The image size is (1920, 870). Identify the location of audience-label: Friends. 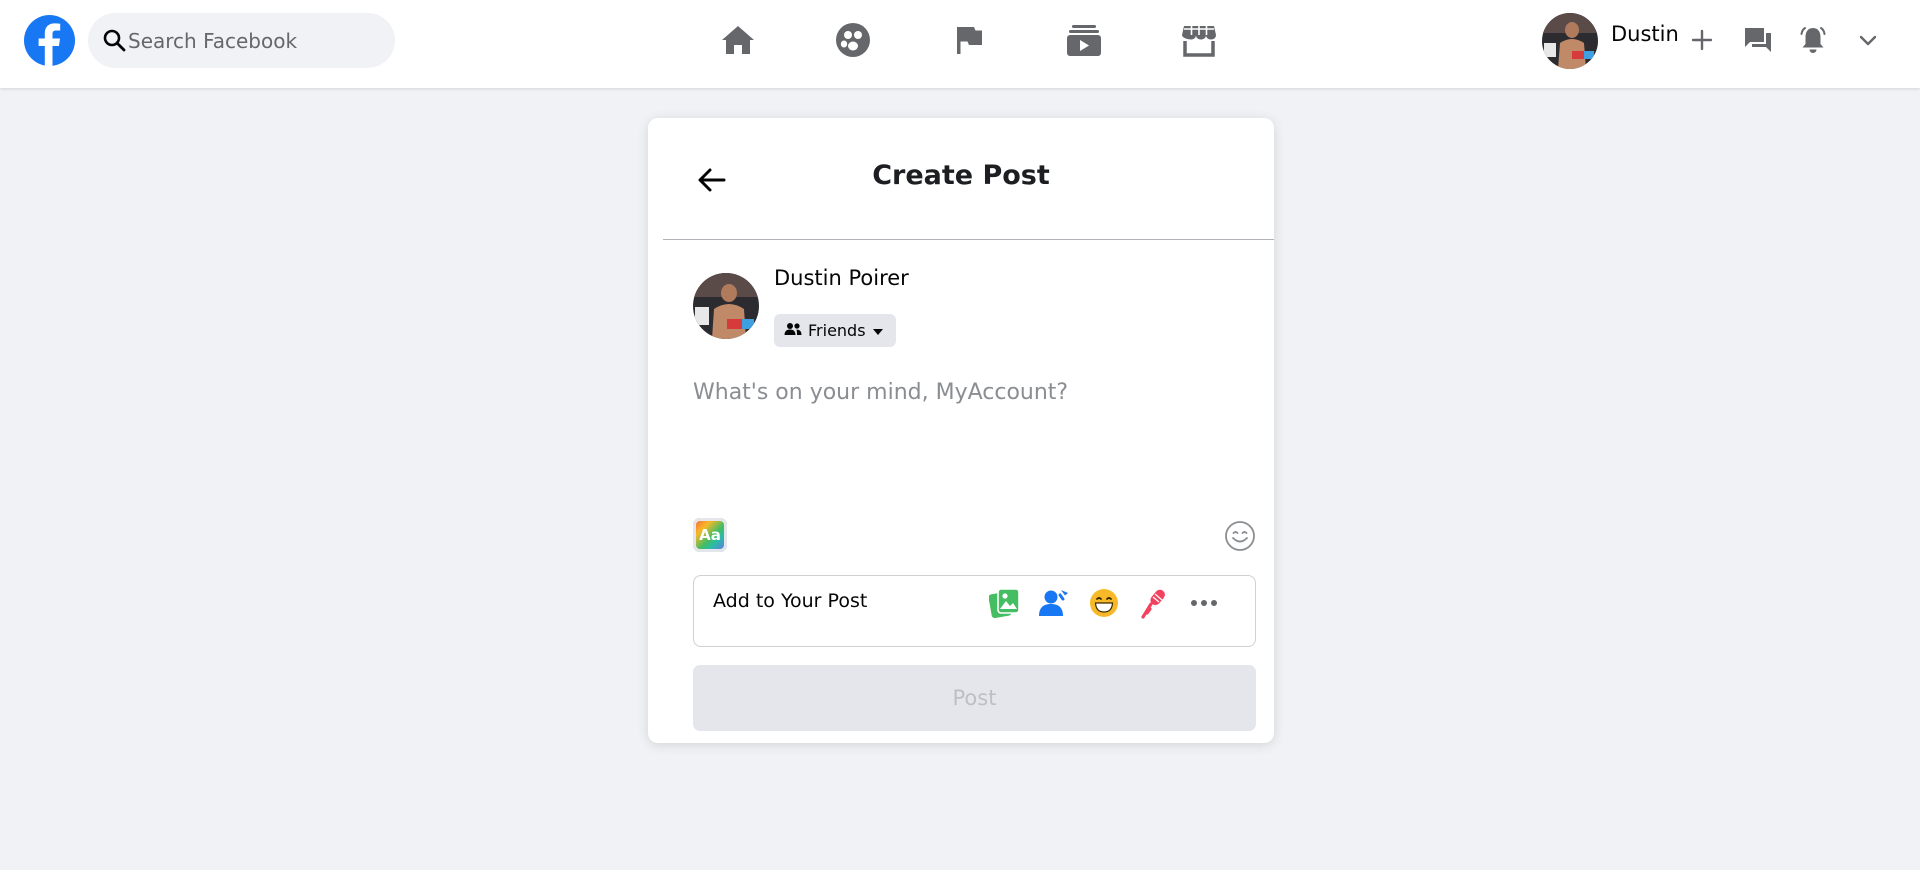
(837, 330).